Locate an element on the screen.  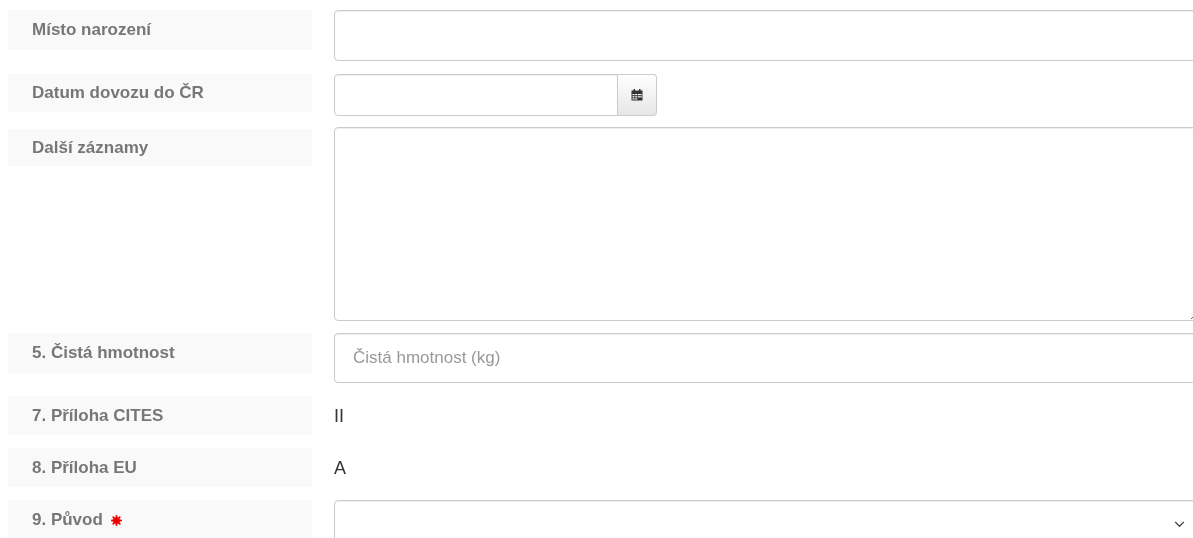
date-field is located at coordinates (476, 95).